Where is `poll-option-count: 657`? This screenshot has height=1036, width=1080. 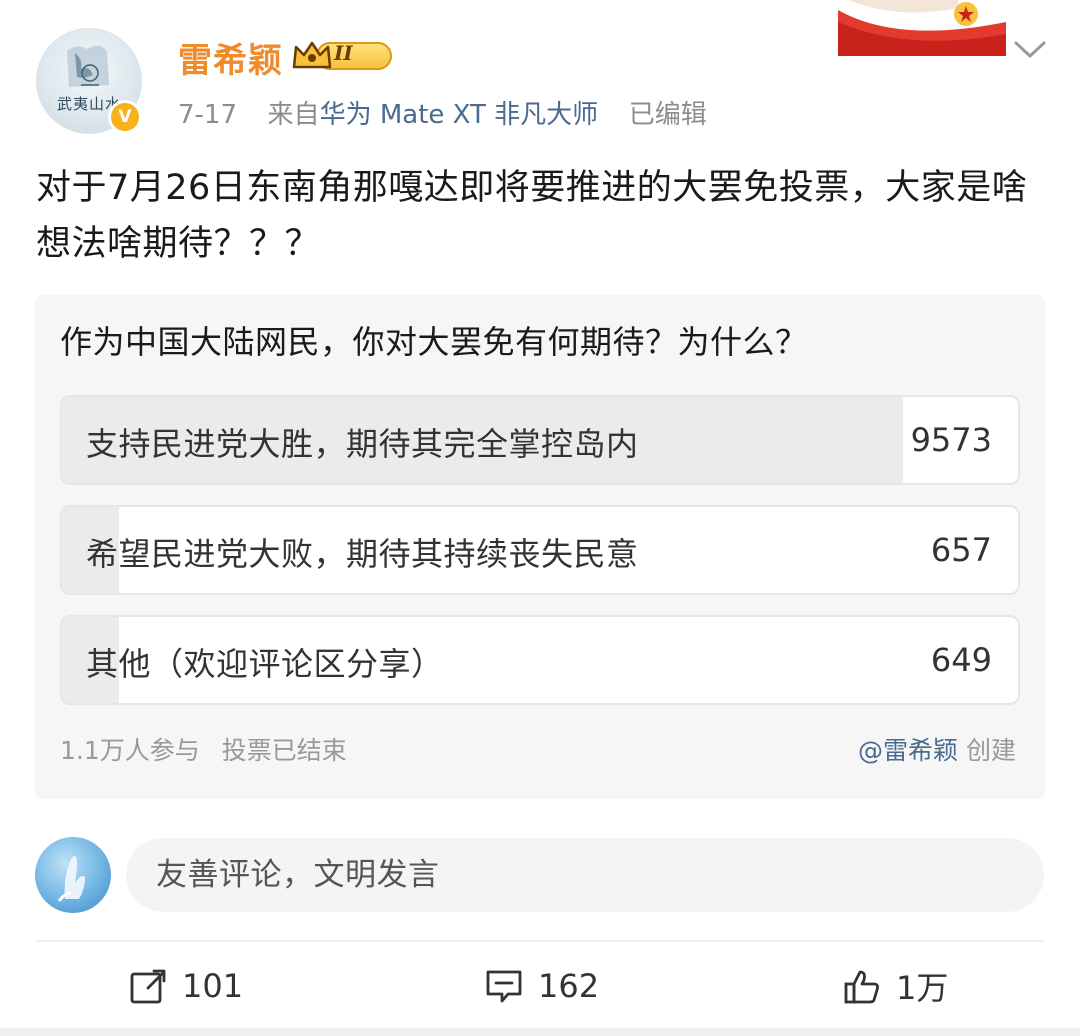 poll-option-count: 657 is located at coordinates (961, 550).